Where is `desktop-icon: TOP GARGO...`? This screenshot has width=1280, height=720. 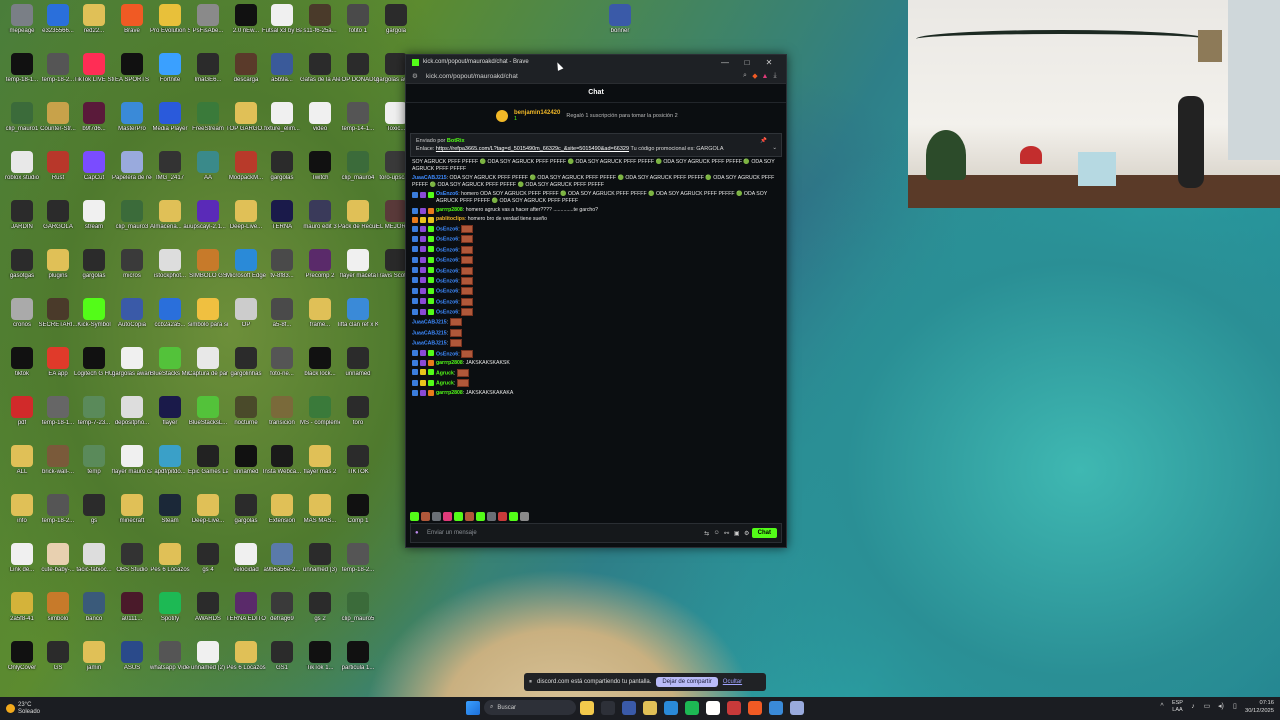 desktop-icon: TOP GARGO... is located at coordinates (246, 124).